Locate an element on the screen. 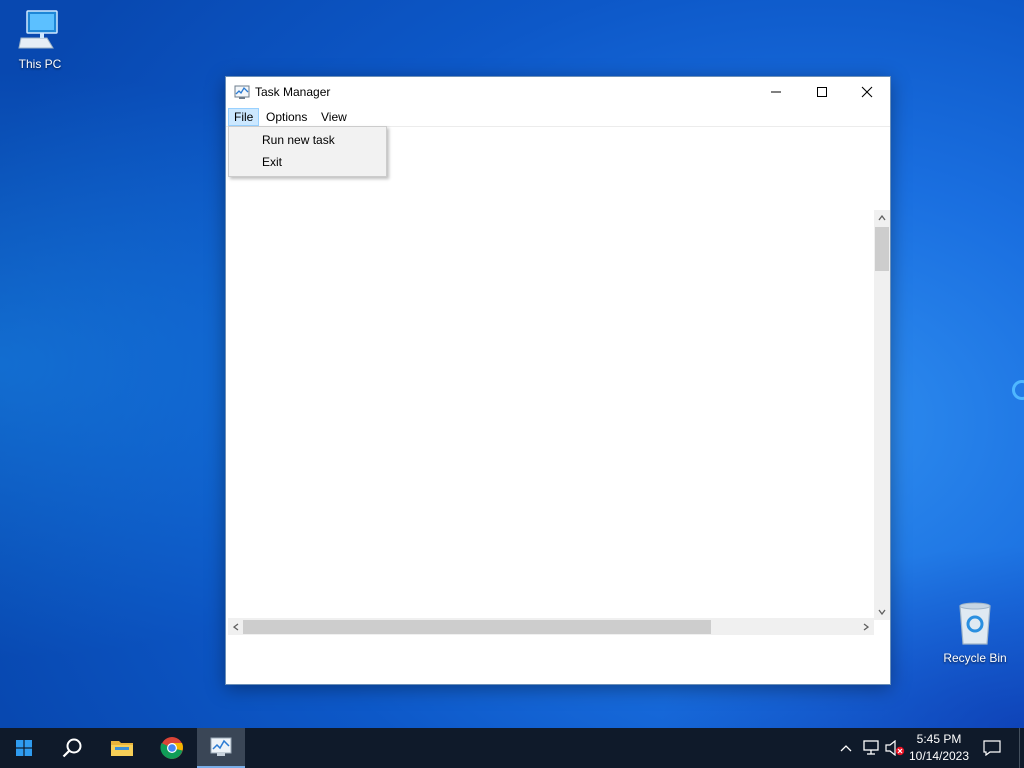 The width and height of the screenshot is (1024, 768). title-bar: Task Manager is located at coordinates (558, 92).